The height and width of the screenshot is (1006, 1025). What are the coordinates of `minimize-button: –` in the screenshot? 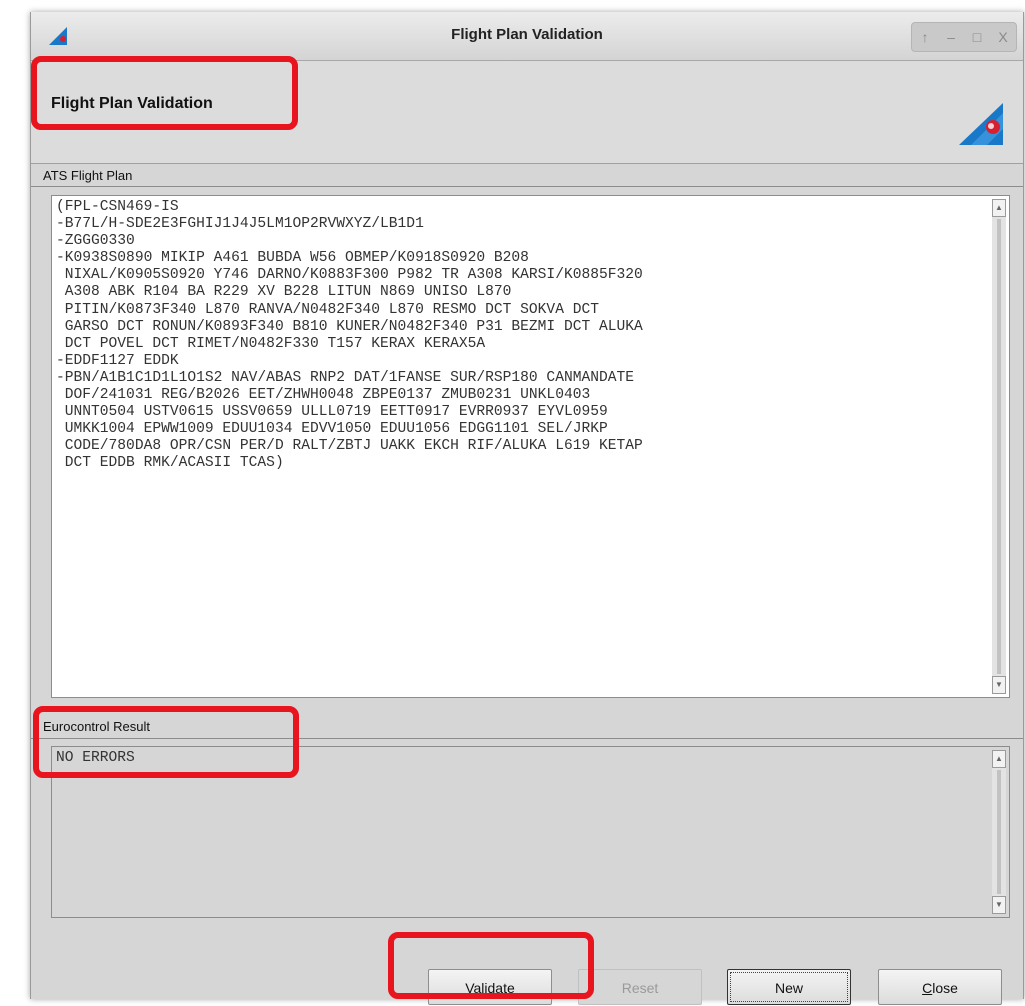 It's located at (951, 37).